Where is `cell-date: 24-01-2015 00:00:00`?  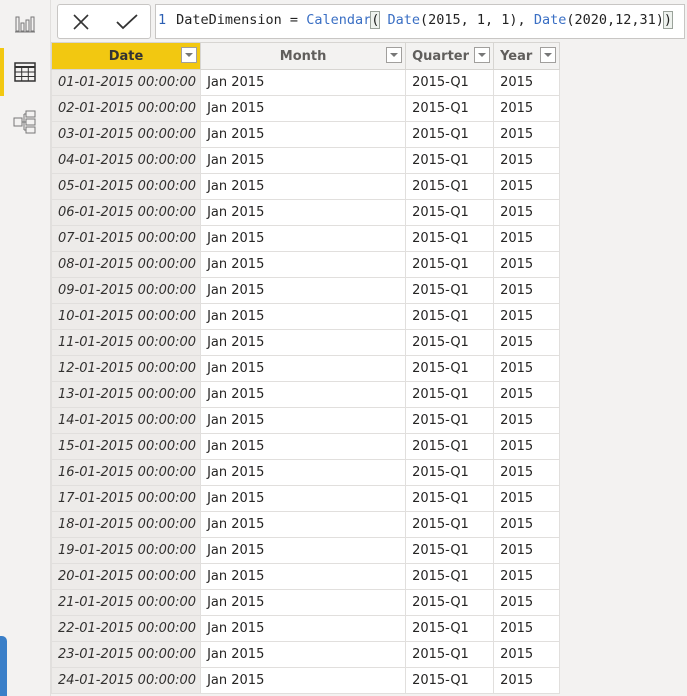
cell-date: 24-01-2015 00:00:00 is located at coordinates (126, 680).